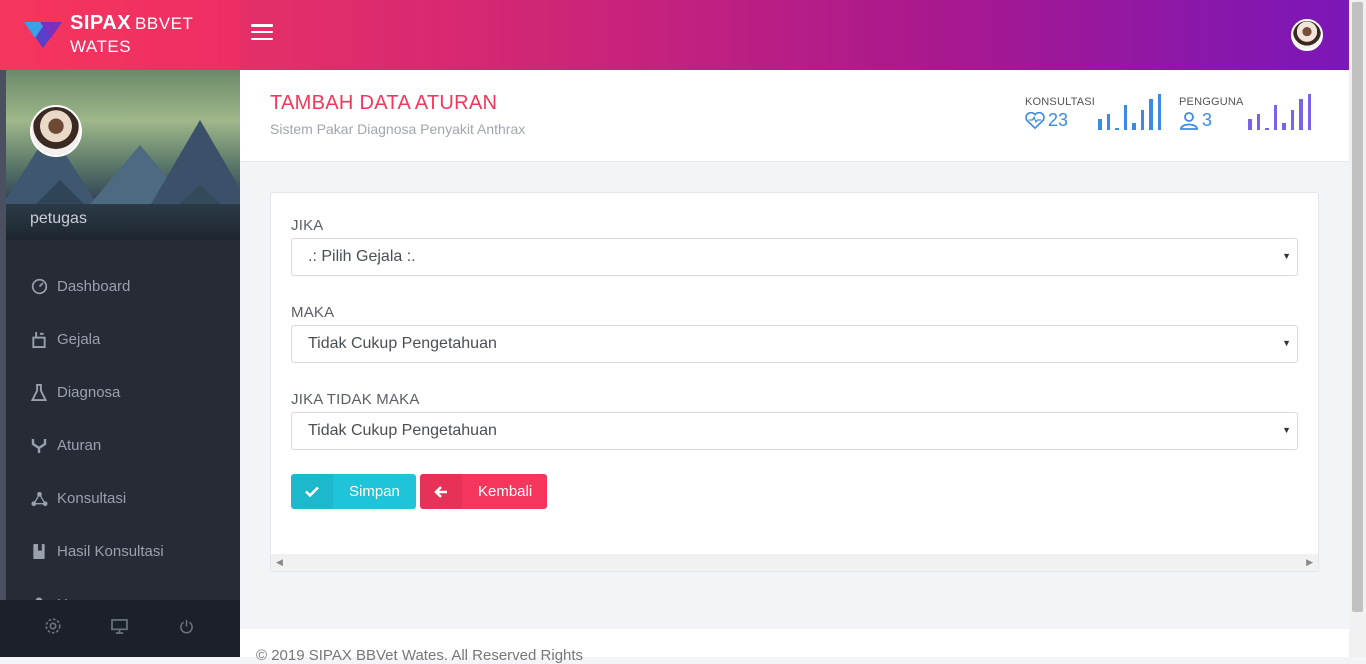 This screenshot has width=1366, height=664. What do you see at coordinates (794, 431) in the screenshot?
I see `jika-tidak-select: Tidak Cukup Pengetahuan ▼` at bounding box center [794, 431].